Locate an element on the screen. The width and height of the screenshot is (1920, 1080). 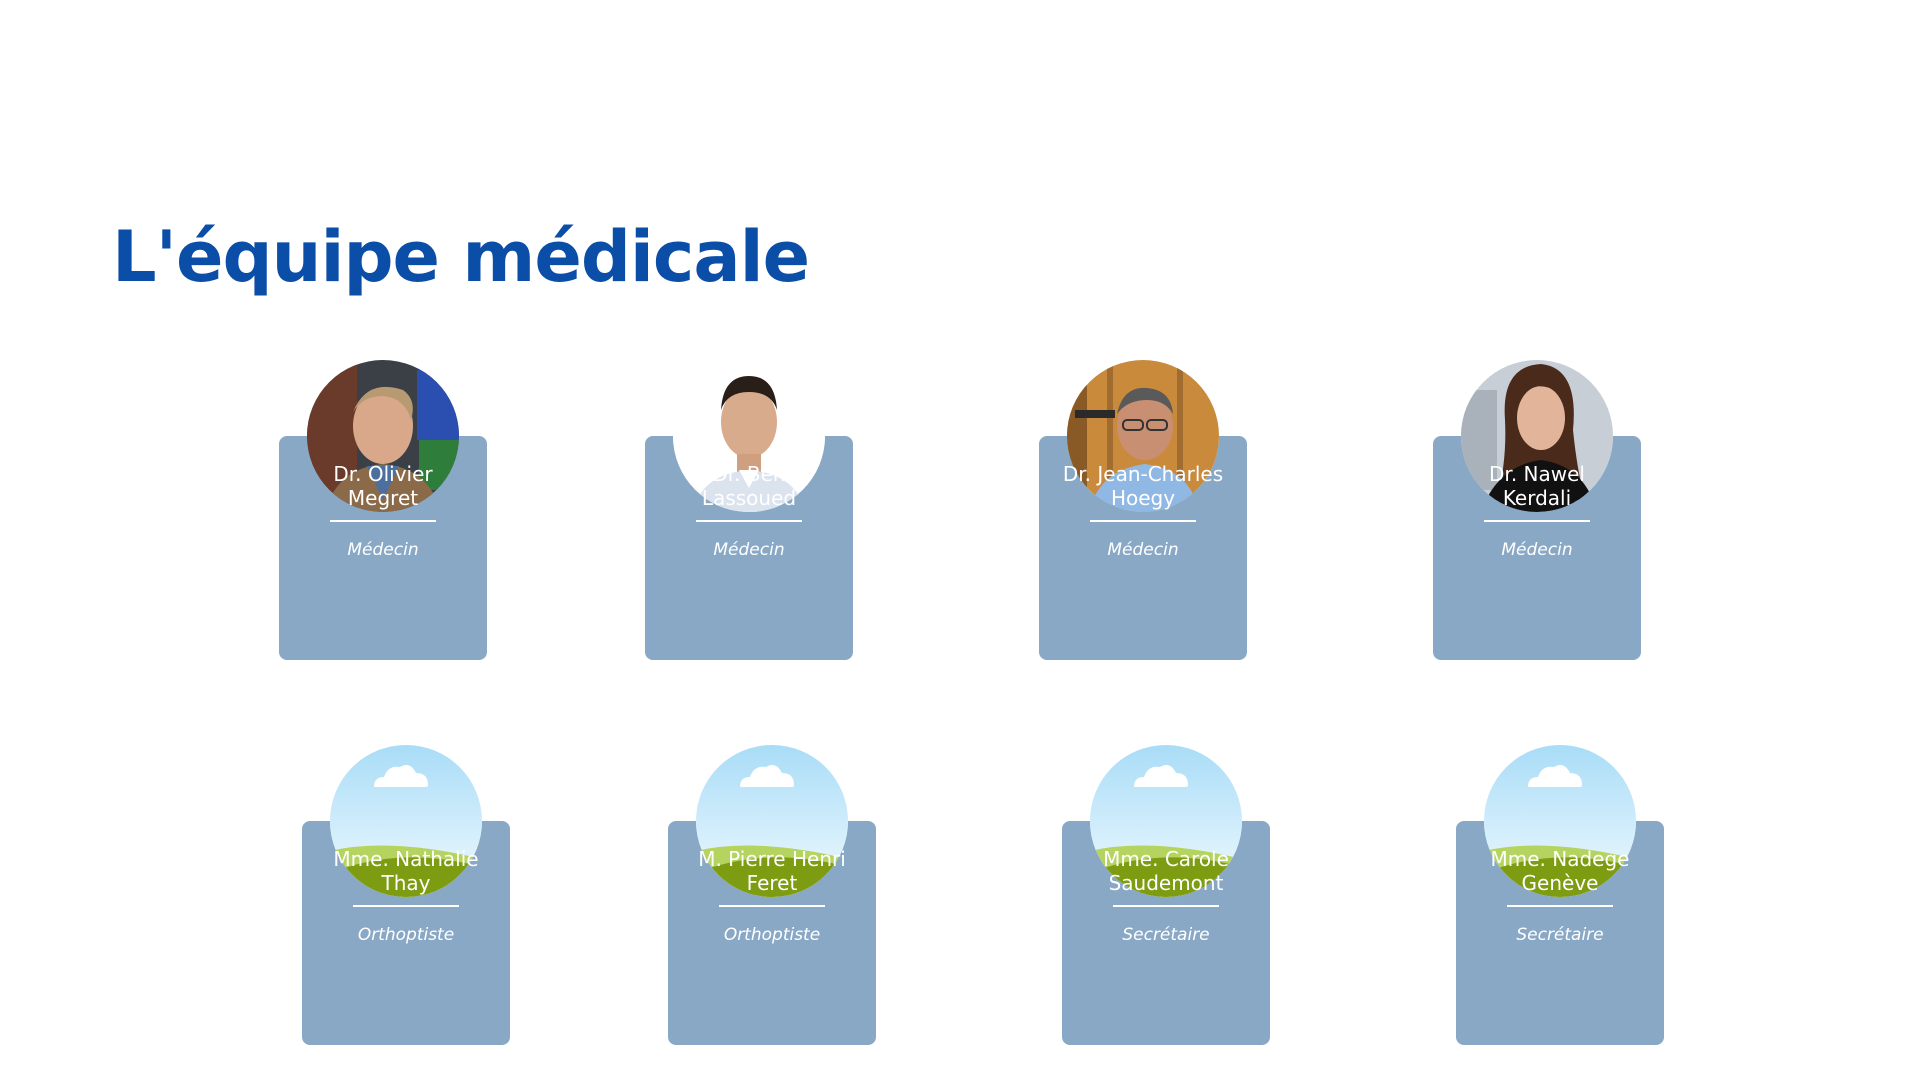
team-member-card: Mme. Nathalie Thay Orthoptiste is located at coordinates (406, 895).